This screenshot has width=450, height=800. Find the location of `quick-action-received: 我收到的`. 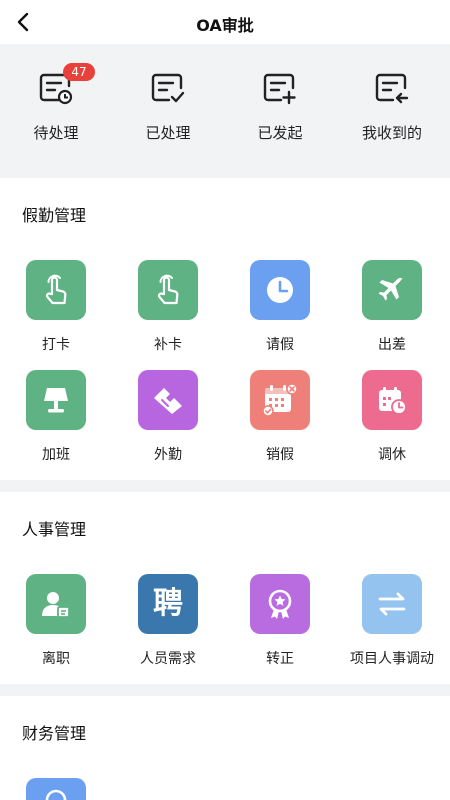

quick-action-received: 我收到的 is located at coordinates (392, 106).